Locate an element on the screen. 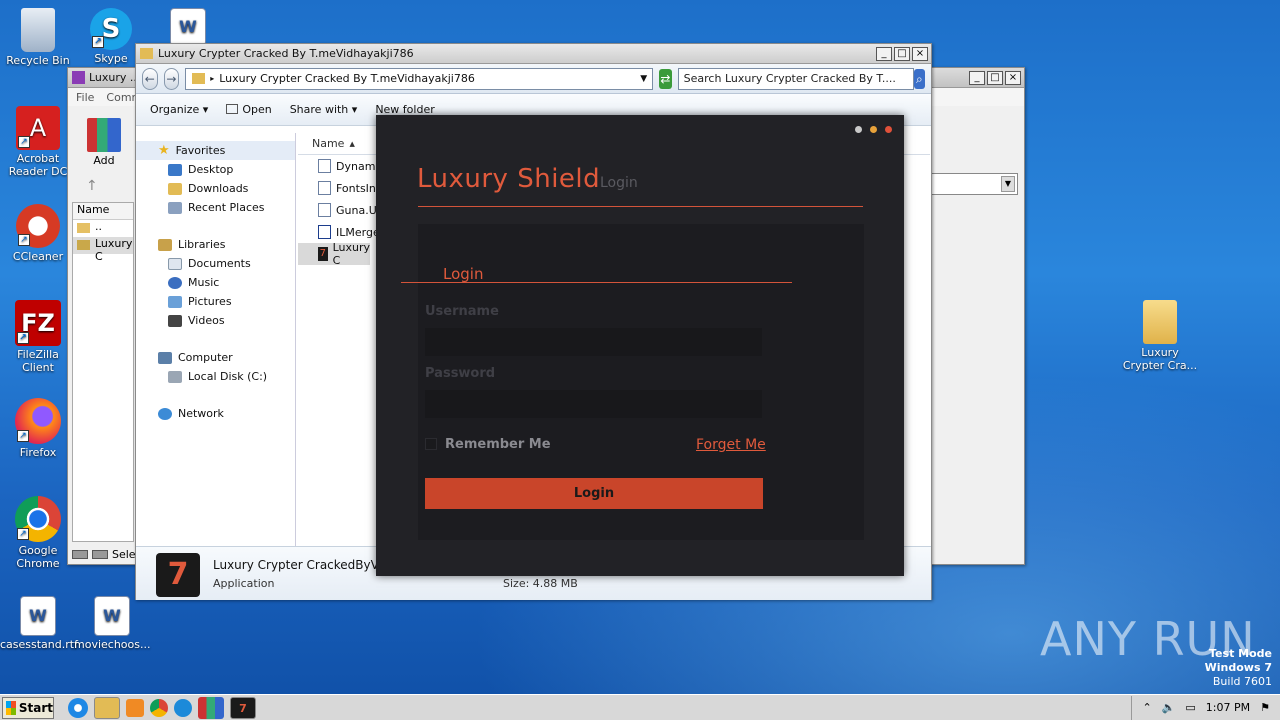  password-input is located at coordinates (593, 404).